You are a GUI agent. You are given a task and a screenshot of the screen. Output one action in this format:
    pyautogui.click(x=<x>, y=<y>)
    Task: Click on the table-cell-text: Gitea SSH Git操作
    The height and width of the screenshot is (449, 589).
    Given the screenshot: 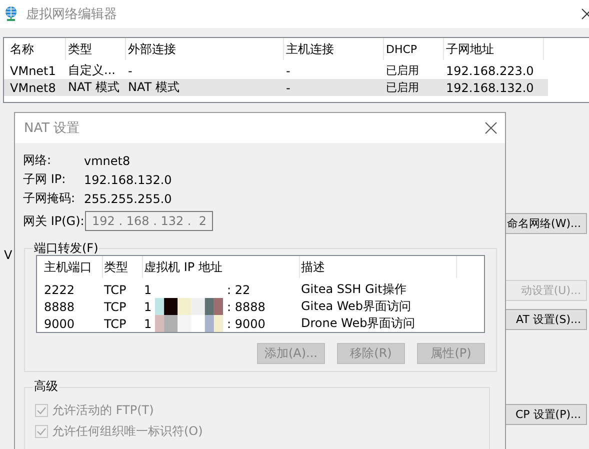 What is the action you would take?
    pyautogui.click(x=354, y=289)
    